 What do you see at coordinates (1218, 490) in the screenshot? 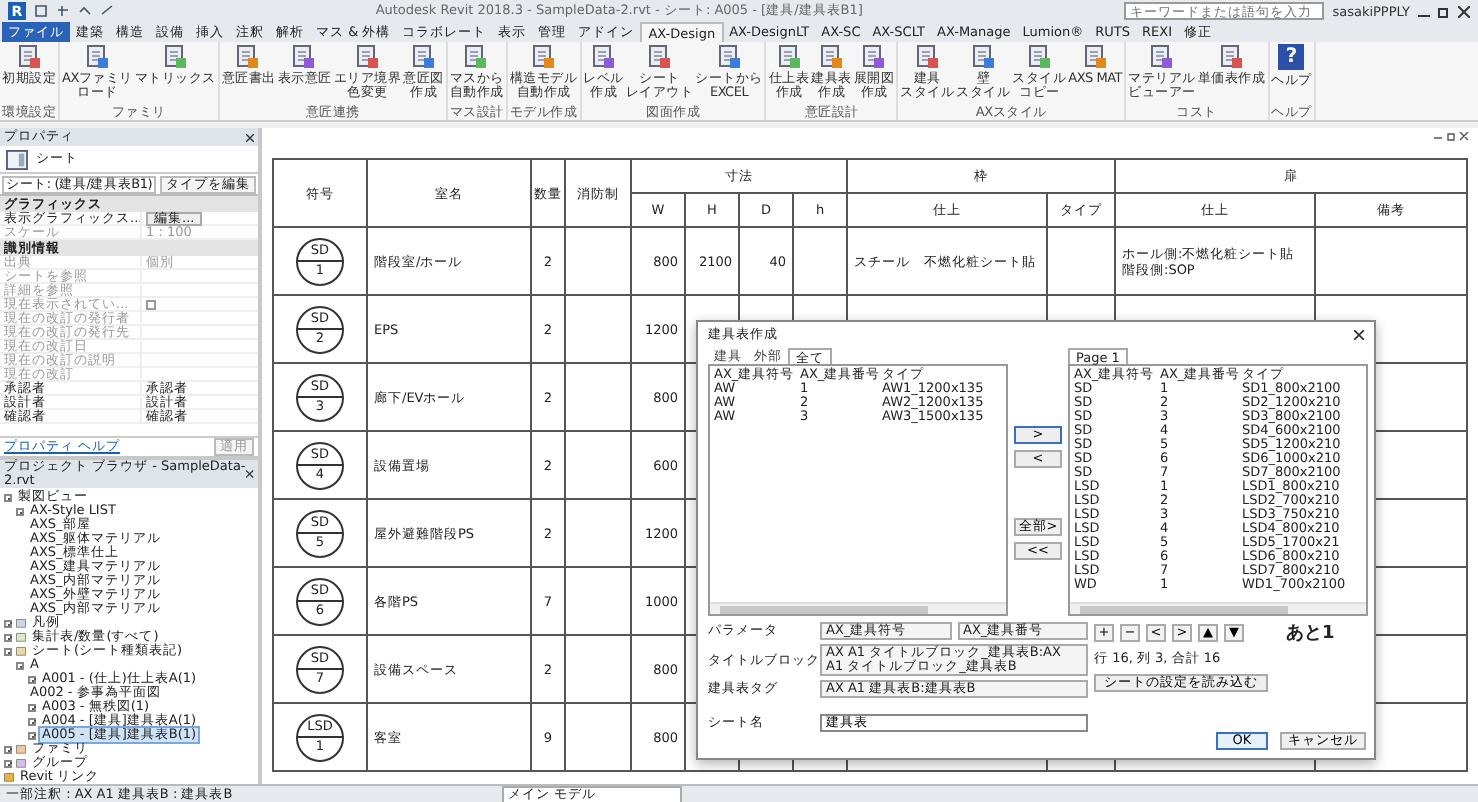
I see `list-box` at bounding box center [1218, 490].